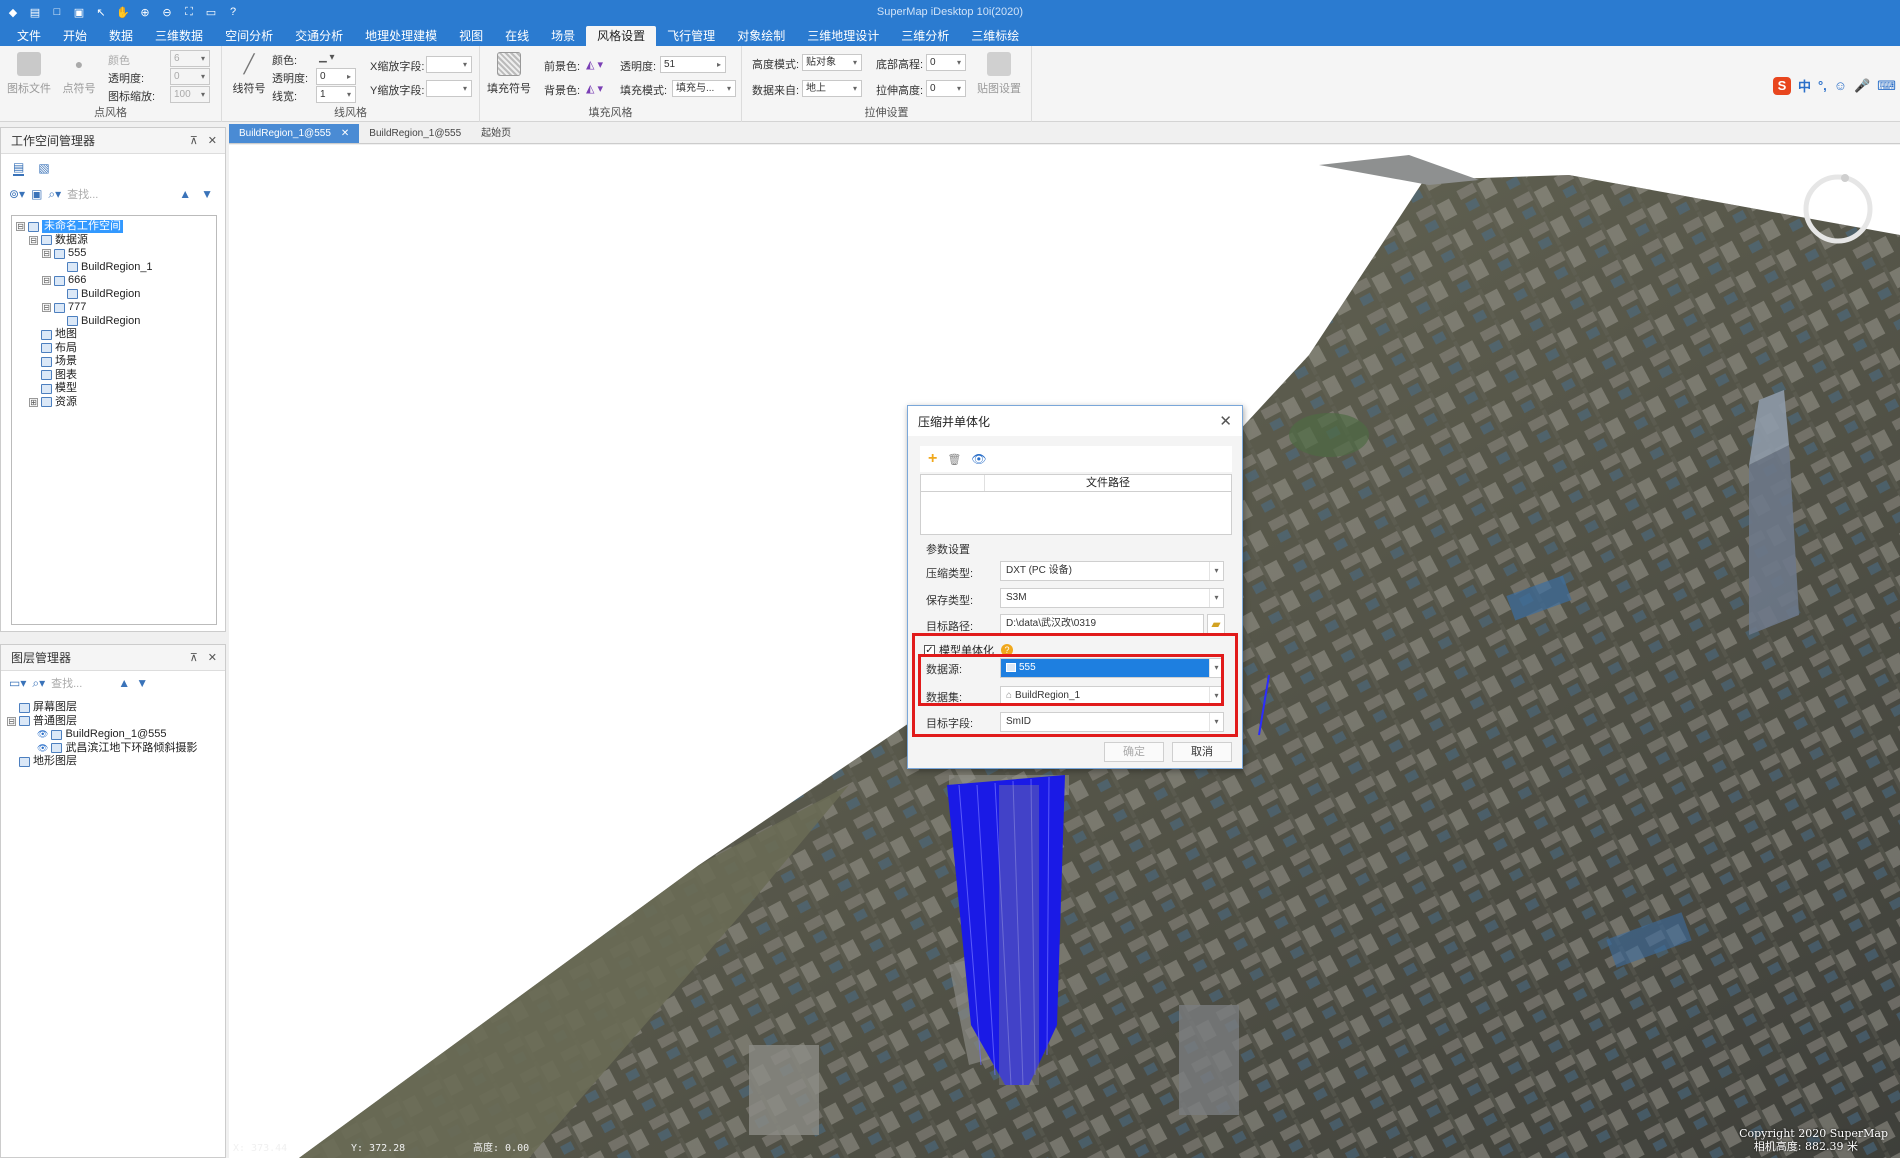 The height and width of the screenshot is (1158, 1900). Describe the element at coordinates (995, 36) in the screenshot. I see `menu-item: 三维标绘` at that location.